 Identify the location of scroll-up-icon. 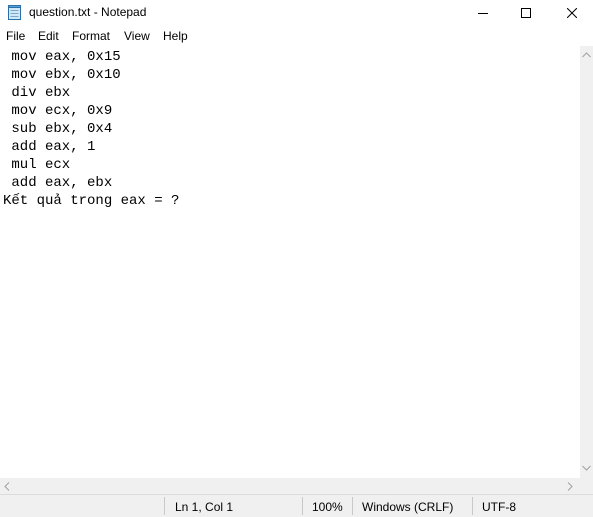
(586, 55).